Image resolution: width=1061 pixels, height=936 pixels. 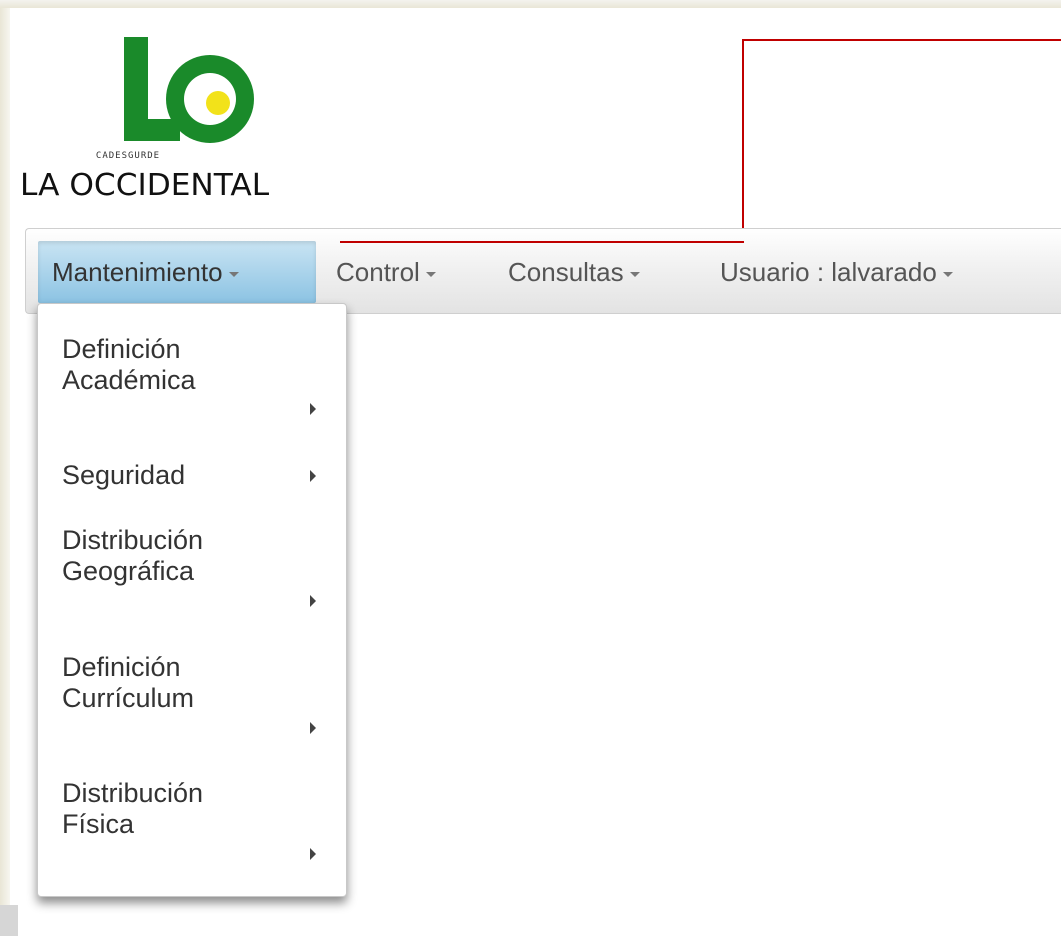 I want to click on nav-label: Usuario : lalvarado, so click(x=828, y=272).